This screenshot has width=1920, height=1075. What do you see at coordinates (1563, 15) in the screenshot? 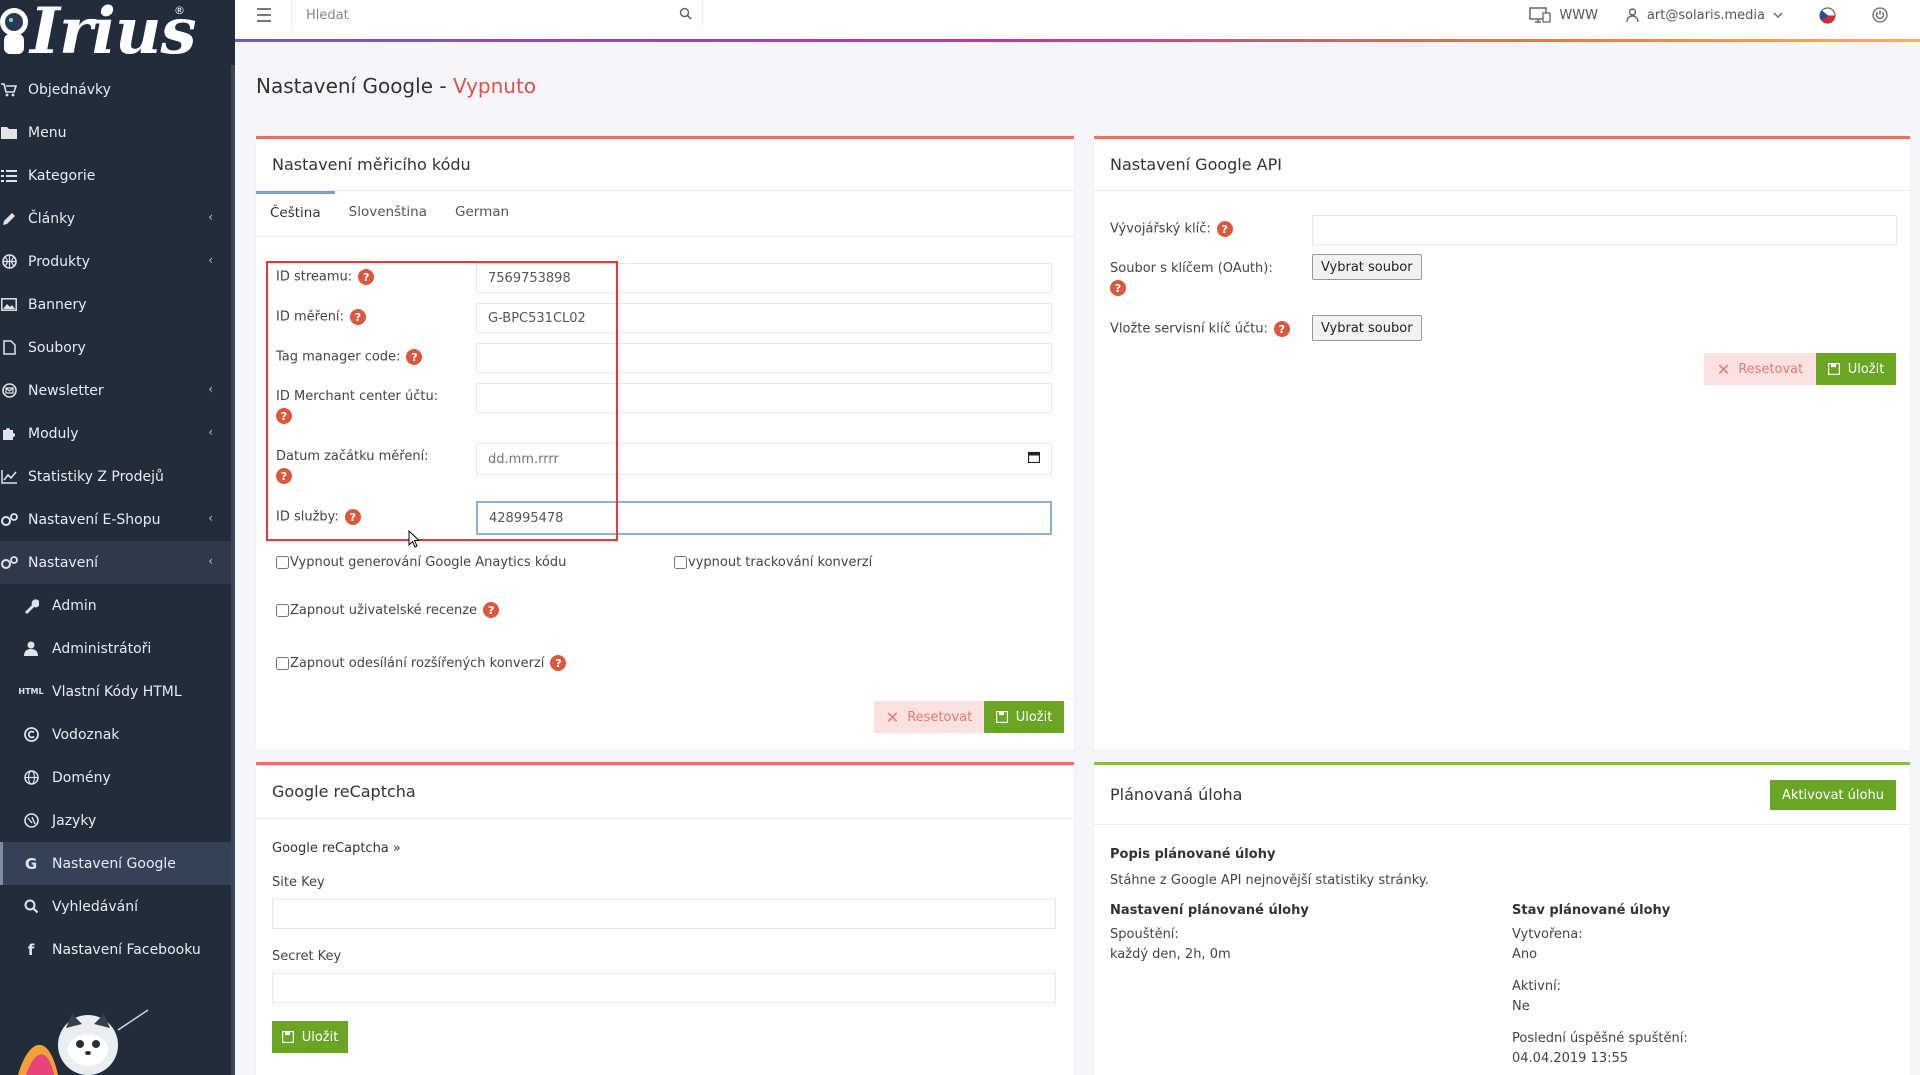
I see `www-link: WWW` at bounding box center [1563, 15].